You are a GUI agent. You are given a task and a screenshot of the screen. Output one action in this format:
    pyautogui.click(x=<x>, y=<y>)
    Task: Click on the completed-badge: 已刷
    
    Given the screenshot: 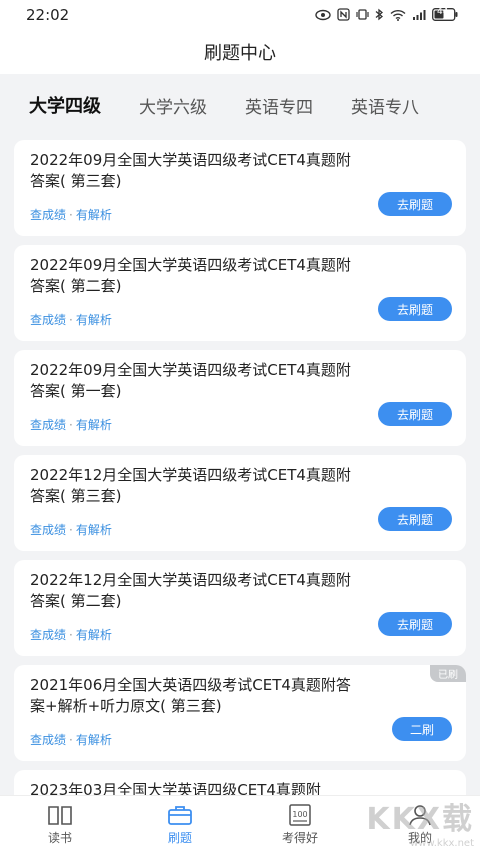 What is the action you would take?
    pyautogui.click(x=448, y=673)
    